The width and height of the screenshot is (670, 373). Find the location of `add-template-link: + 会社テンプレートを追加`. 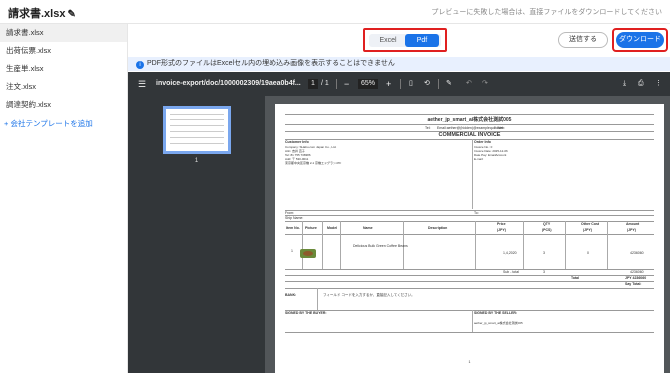

add-template-link: + 会社テンプレートを追加 is located at coordinates (63, 123).